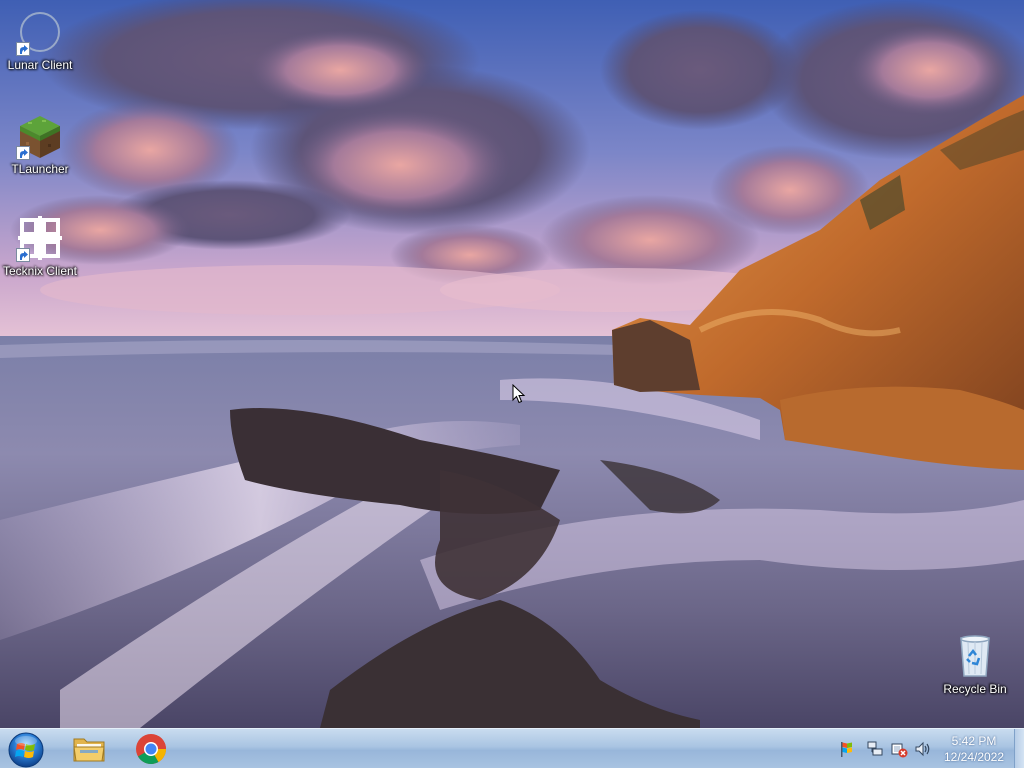 The image size is (1024, 768). What do you see at coordinates (847, 749) in the screenshot?
I see `action-center-flag-icon` at bounding box center [847, 749].